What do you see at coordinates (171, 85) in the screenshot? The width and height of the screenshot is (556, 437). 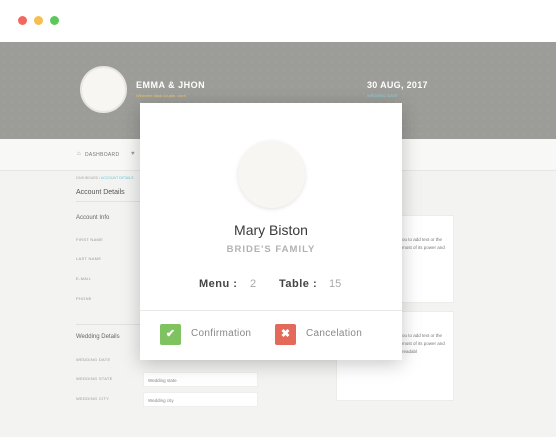 I see `couple-names: EMMA & JHON` at bounding box center [171, 85].